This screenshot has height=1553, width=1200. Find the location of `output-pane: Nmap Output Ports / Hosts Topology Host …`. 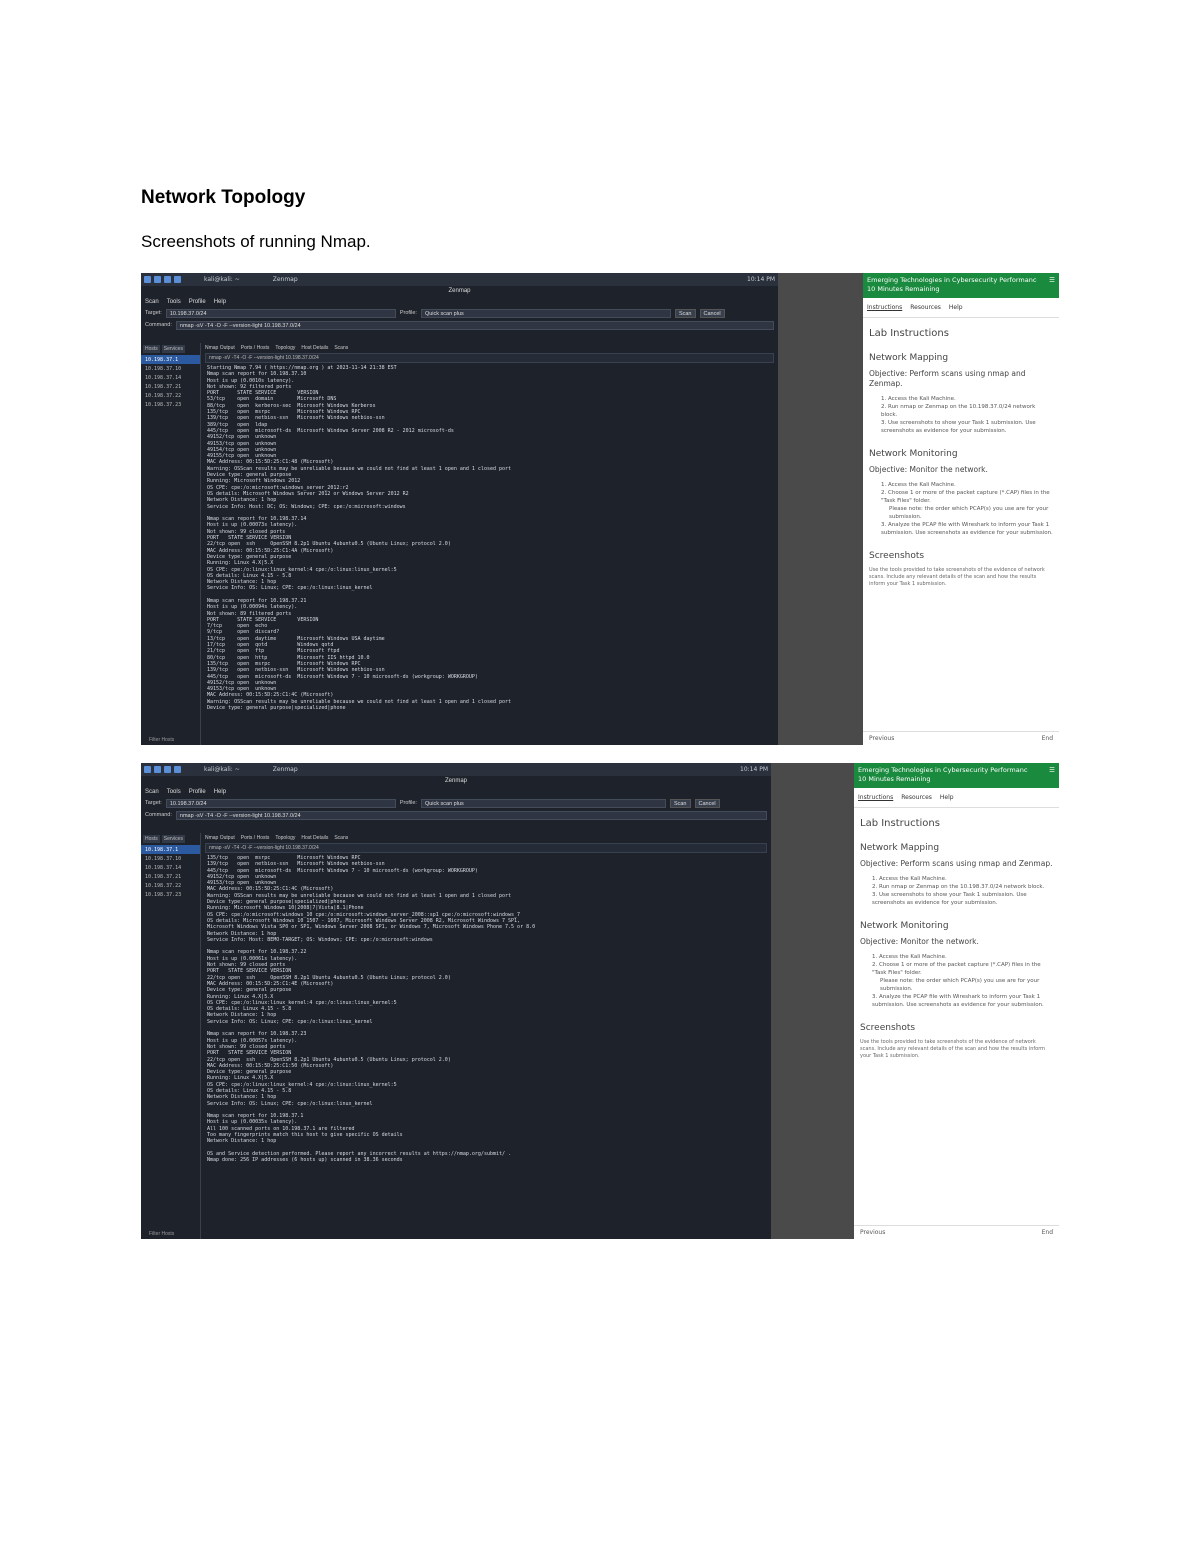

output-pane: Nmap Output Ports / Hosts Topology Host … is located at coordinates (486, 1036).